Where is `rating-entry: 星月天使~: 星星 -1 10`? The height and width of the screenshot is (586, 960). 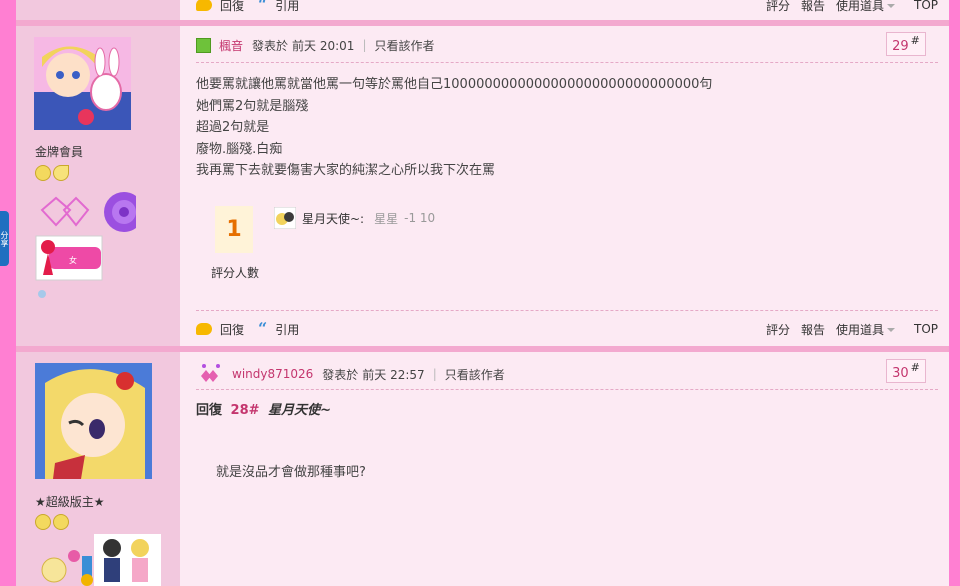 rating-entry: 星月天使~: 星星 -1 10 is located at coordinates (354, 218).